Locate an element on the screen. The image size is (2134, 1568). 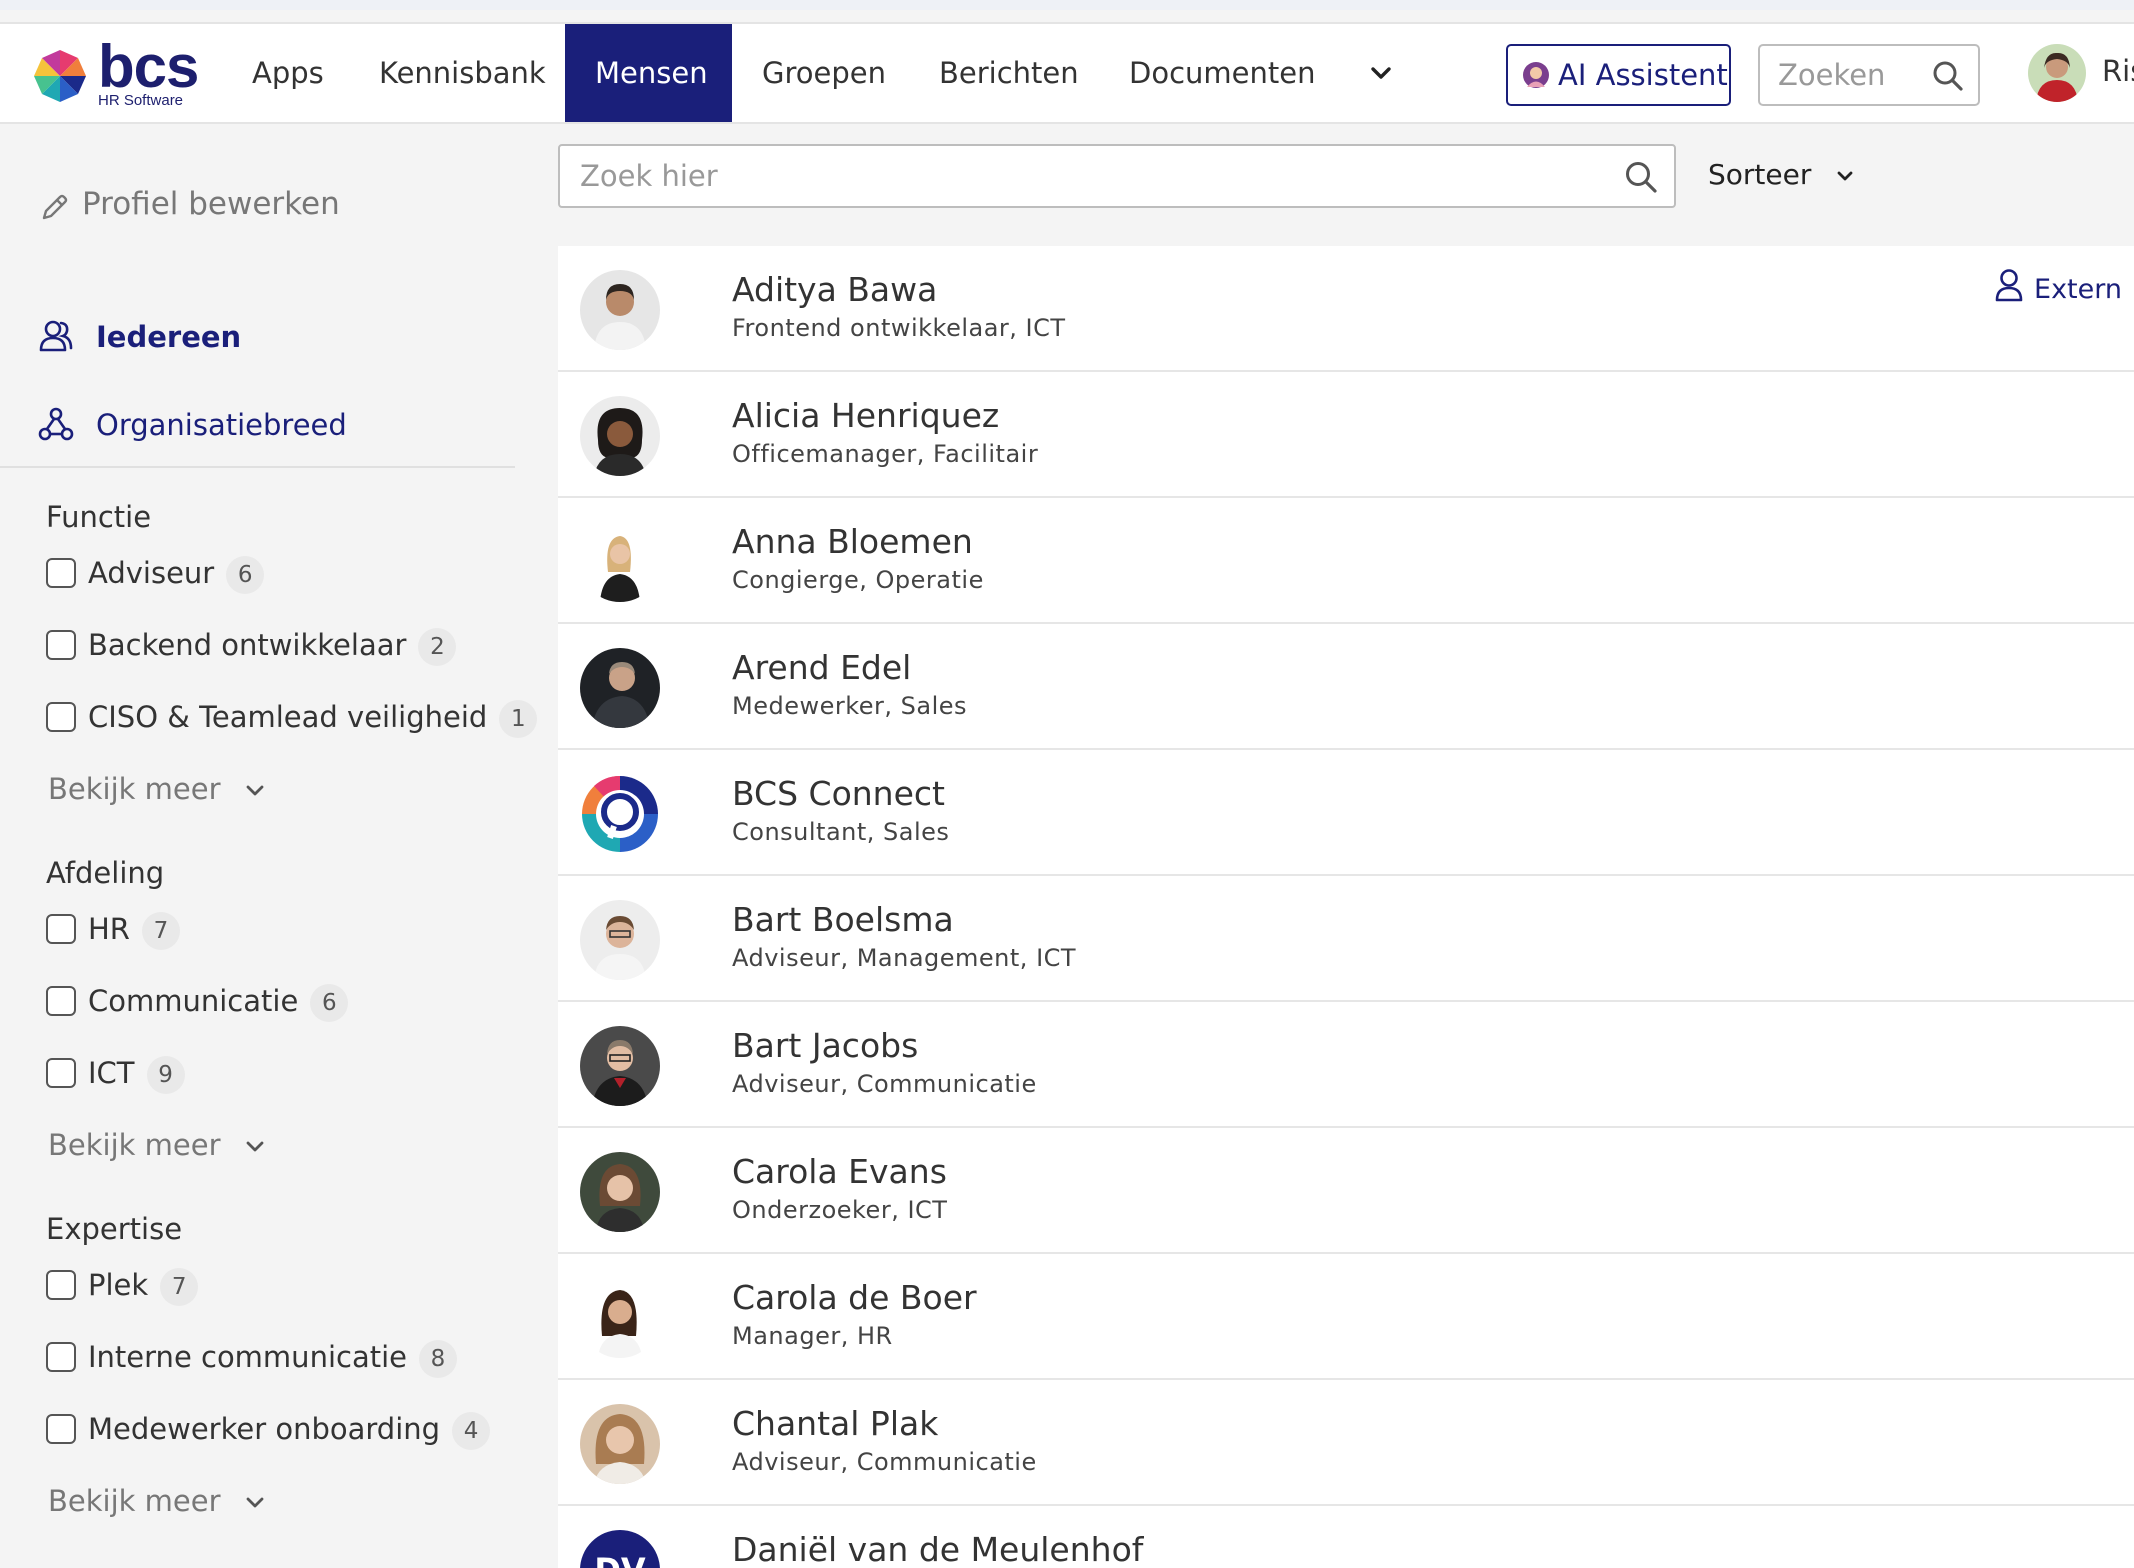
person-icon is located at coordinates (2009, 285).